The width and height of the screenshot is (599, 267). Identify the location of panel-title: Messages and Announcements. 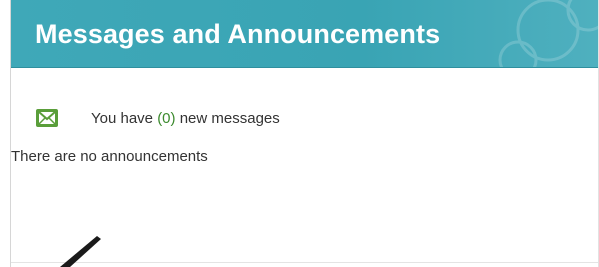
(238, 34).